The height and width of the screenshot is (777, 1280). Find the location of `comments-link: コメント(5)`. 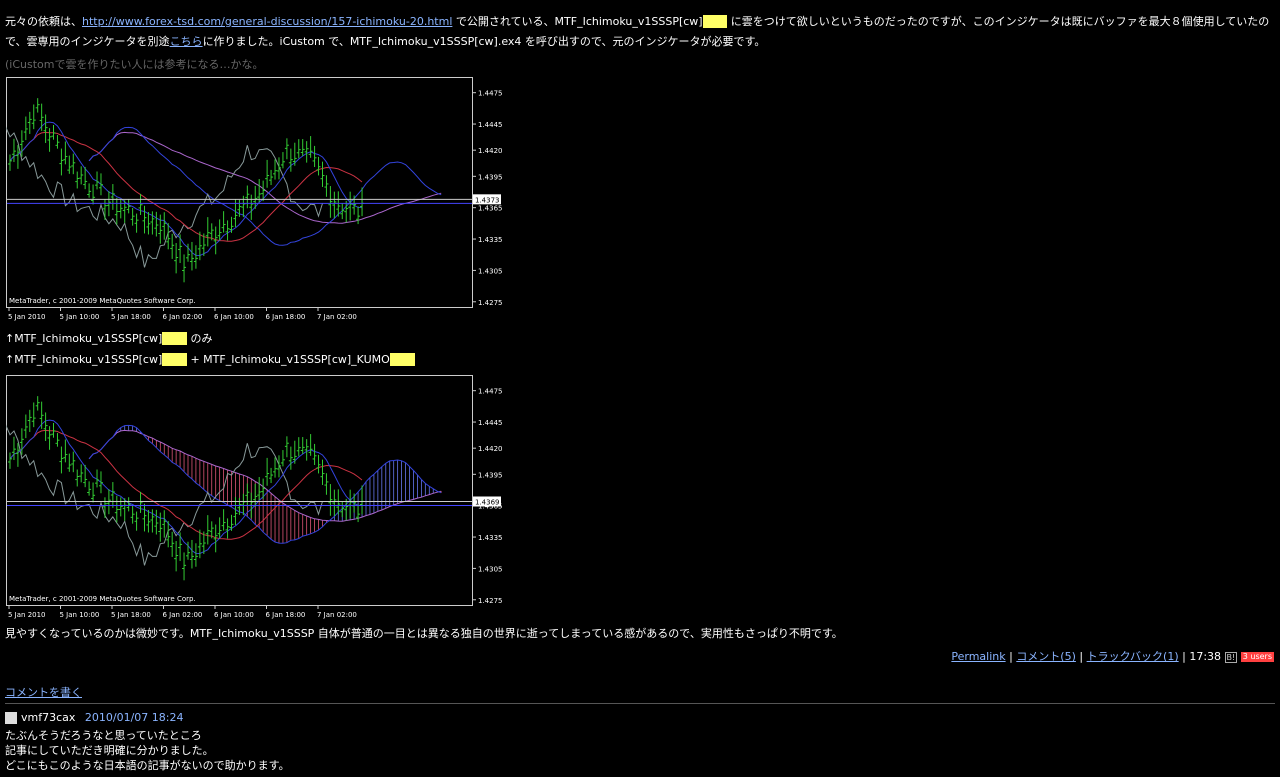

comments-link: コメント(5) is located at coordinates (1046, 656).